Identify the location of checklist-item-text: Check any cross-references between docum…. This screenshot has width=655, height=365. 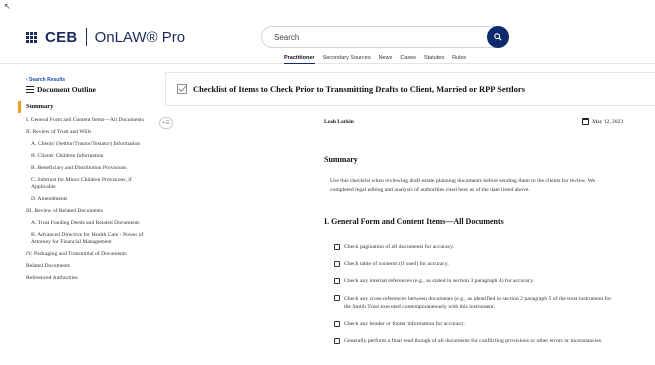
(478, 302).